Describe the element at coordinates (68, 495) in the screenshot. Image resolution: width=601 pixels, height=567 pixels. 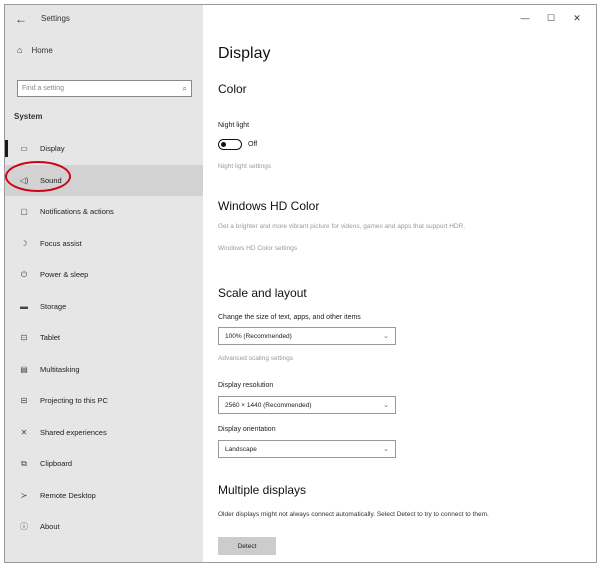
I see `sidebar-item-label: Remote Desktop` at that location.